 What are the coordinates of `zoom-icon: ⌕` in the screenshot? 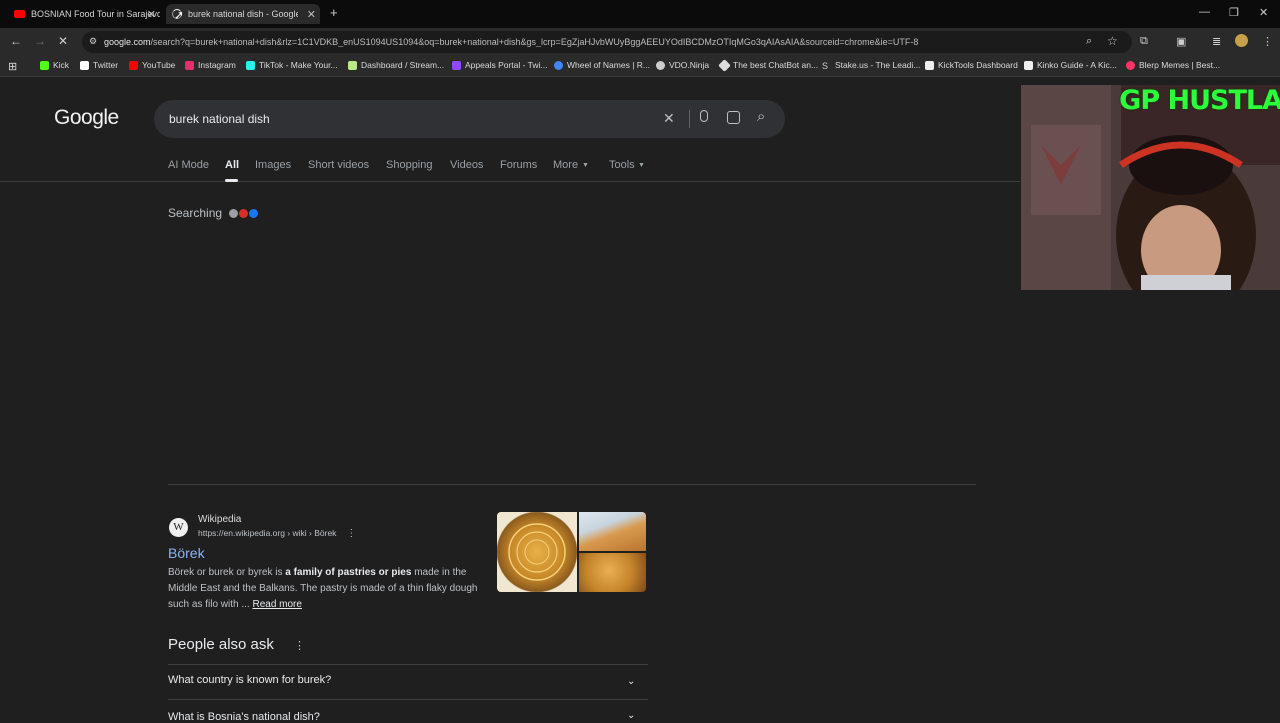 It's located at (1089, 41).